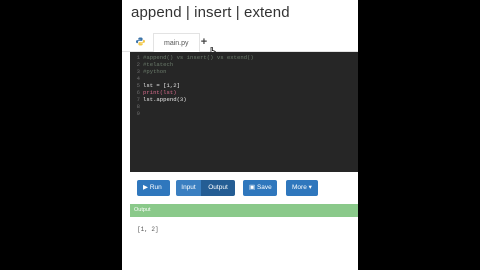 This screenshot has height=270, width=480. I want to click on line-number: 2, so click(138, 64).